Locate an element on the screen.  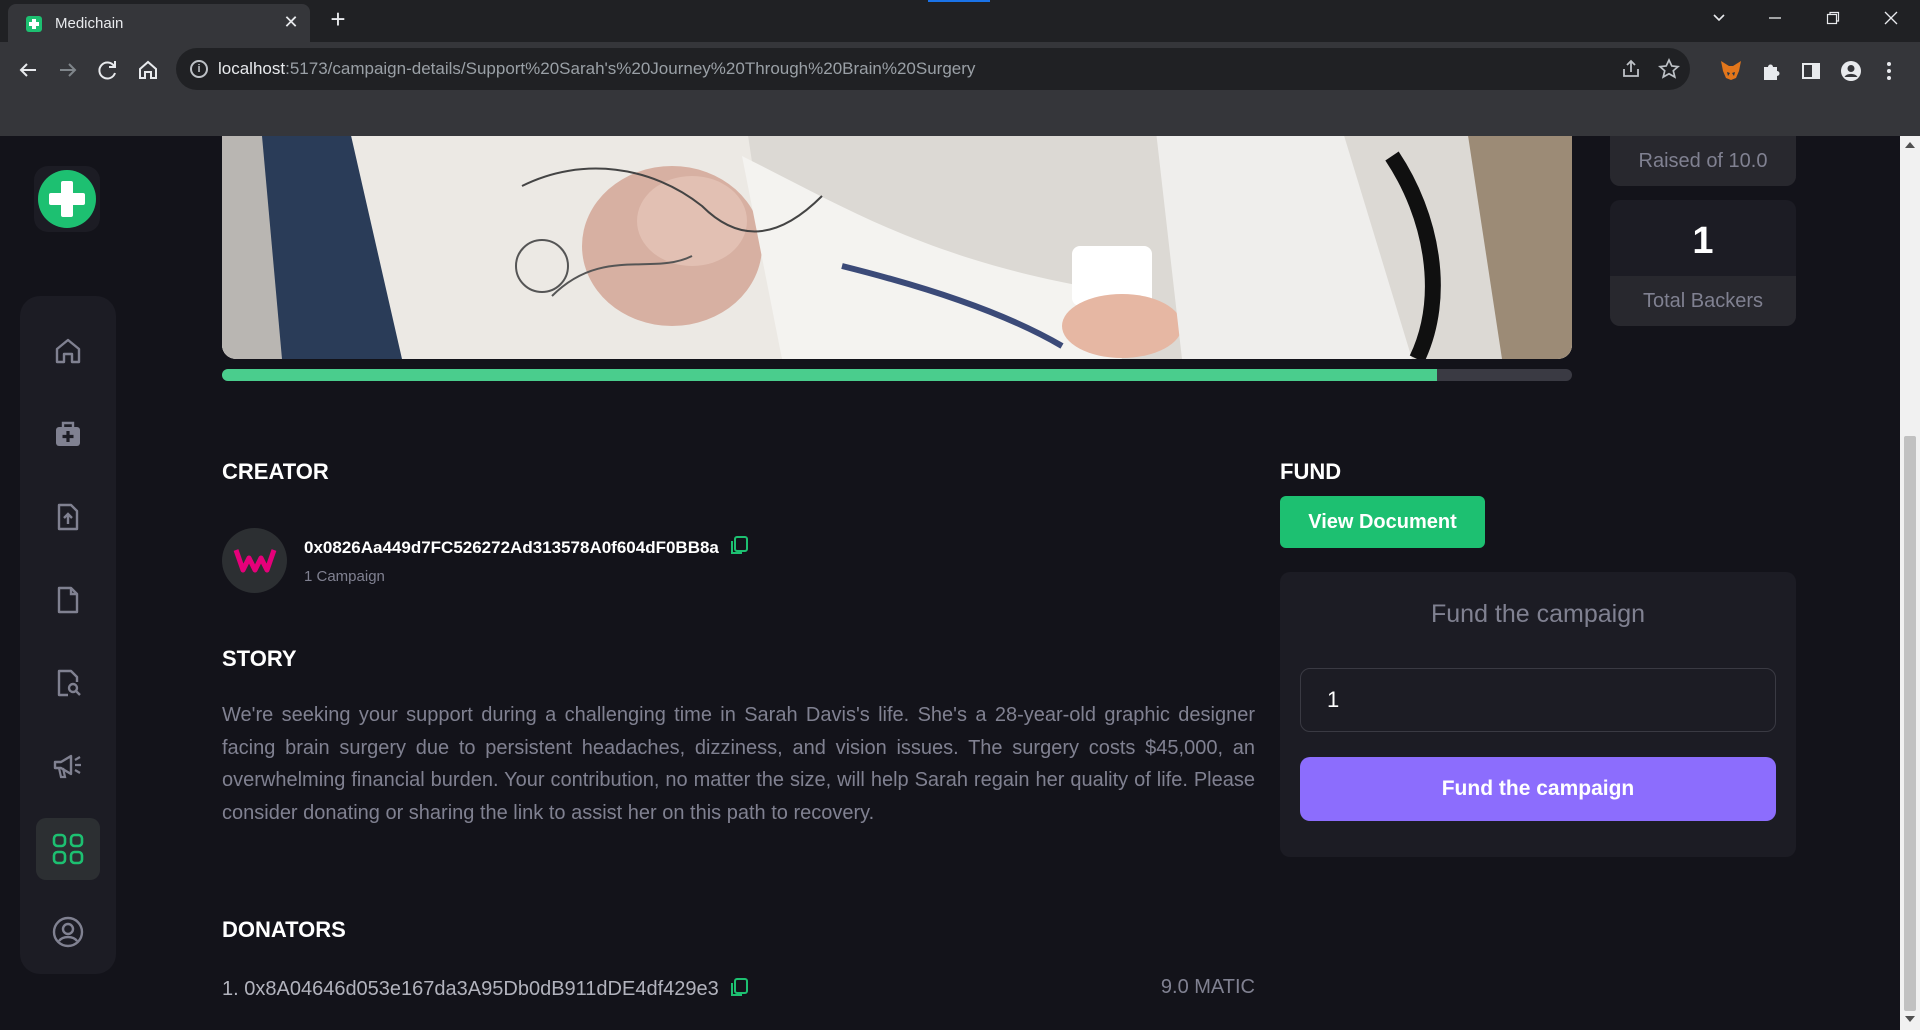
medical-cross-icon is located at coordinates (67, 199).